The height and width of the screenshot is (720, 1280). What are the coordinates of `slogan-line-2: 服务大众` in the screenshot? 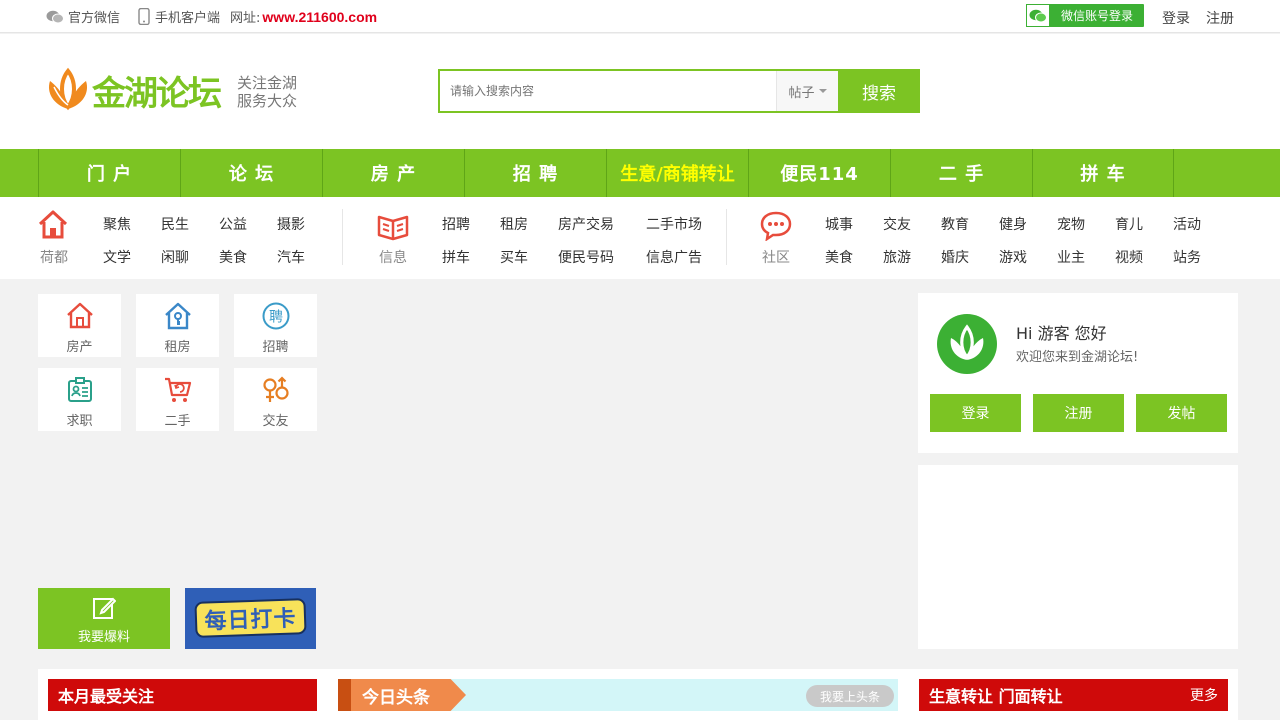 It's located at (267, 101).